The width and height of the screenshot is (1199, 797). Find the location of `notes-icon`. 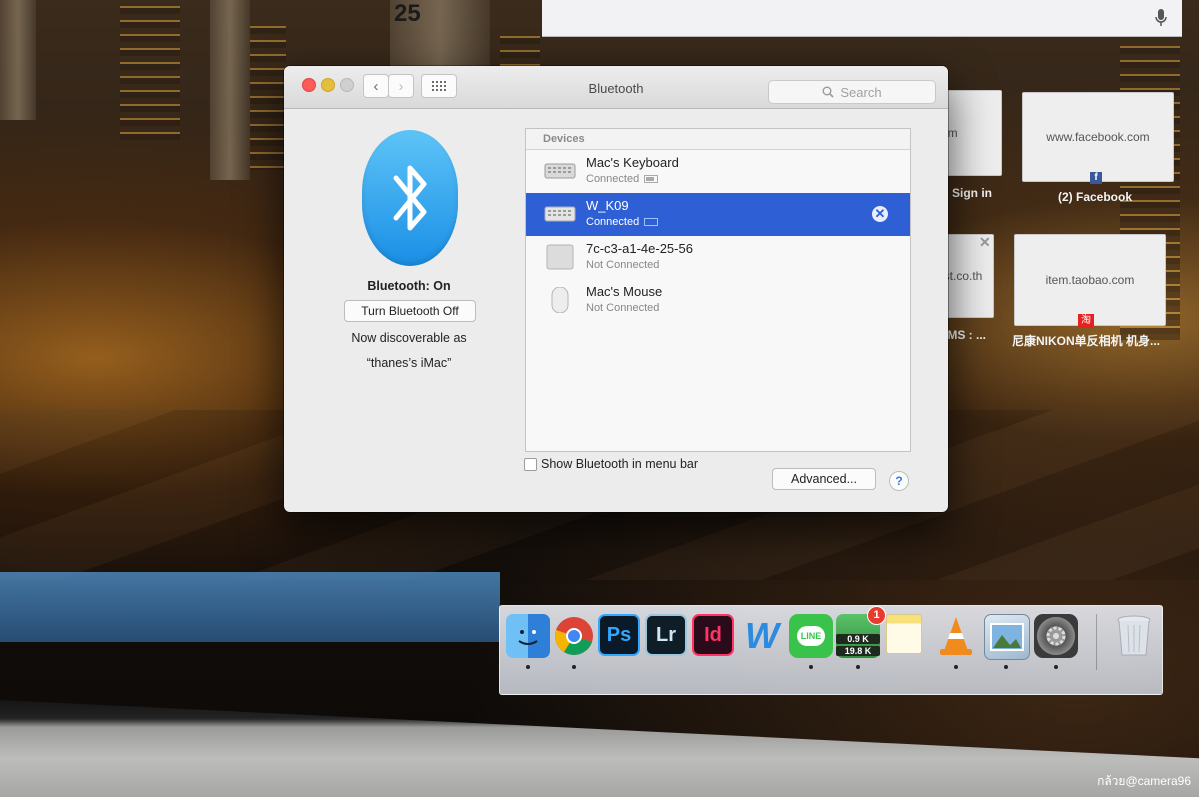

notes-icon is located at coordinates (904, 634).